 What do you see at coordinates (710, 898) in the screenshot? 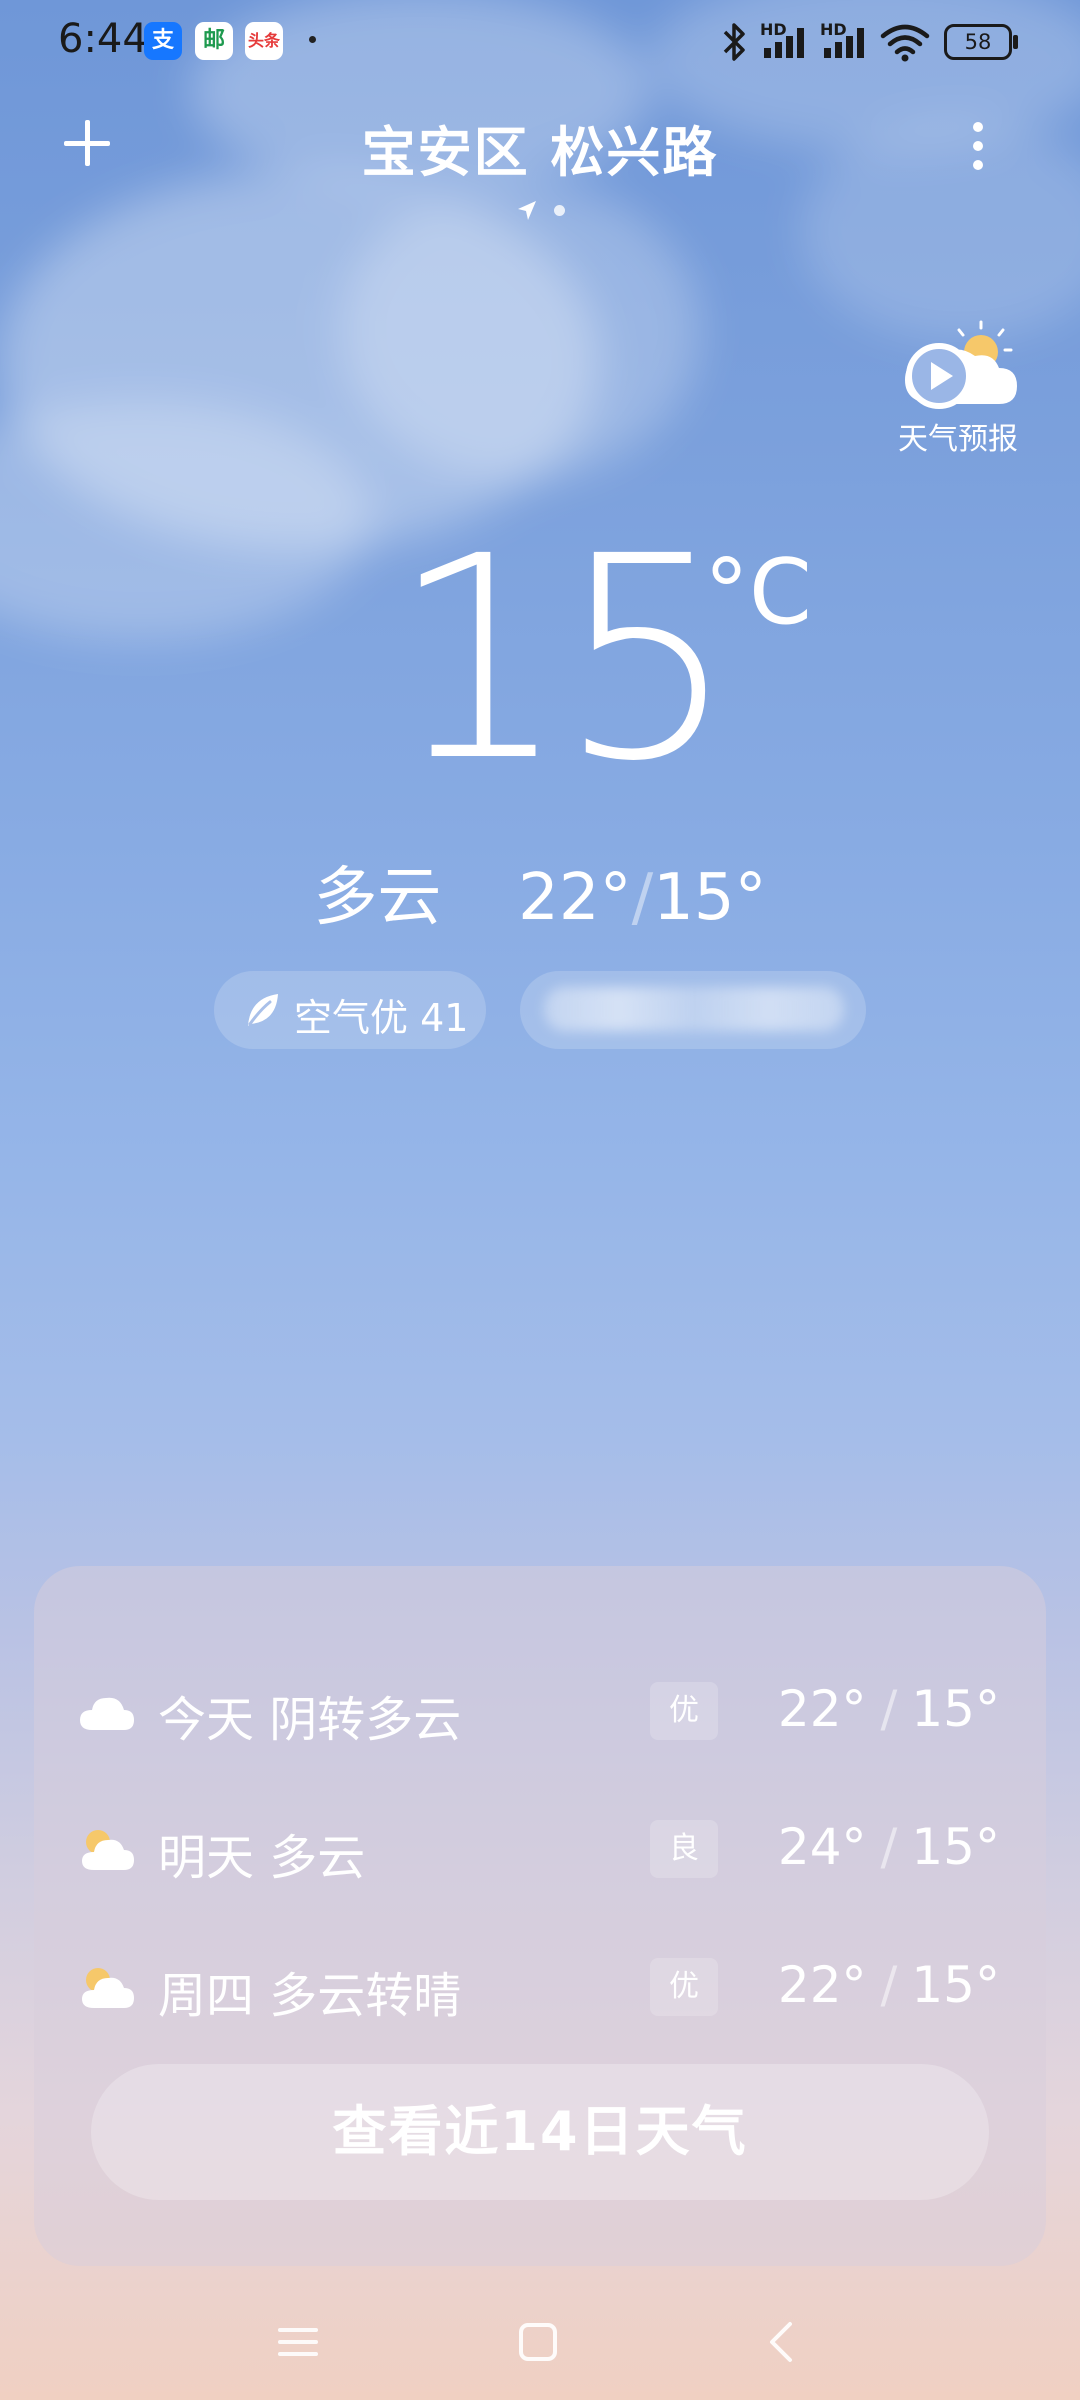
I see `today-low: 15°` at bounding box center [710, 898].